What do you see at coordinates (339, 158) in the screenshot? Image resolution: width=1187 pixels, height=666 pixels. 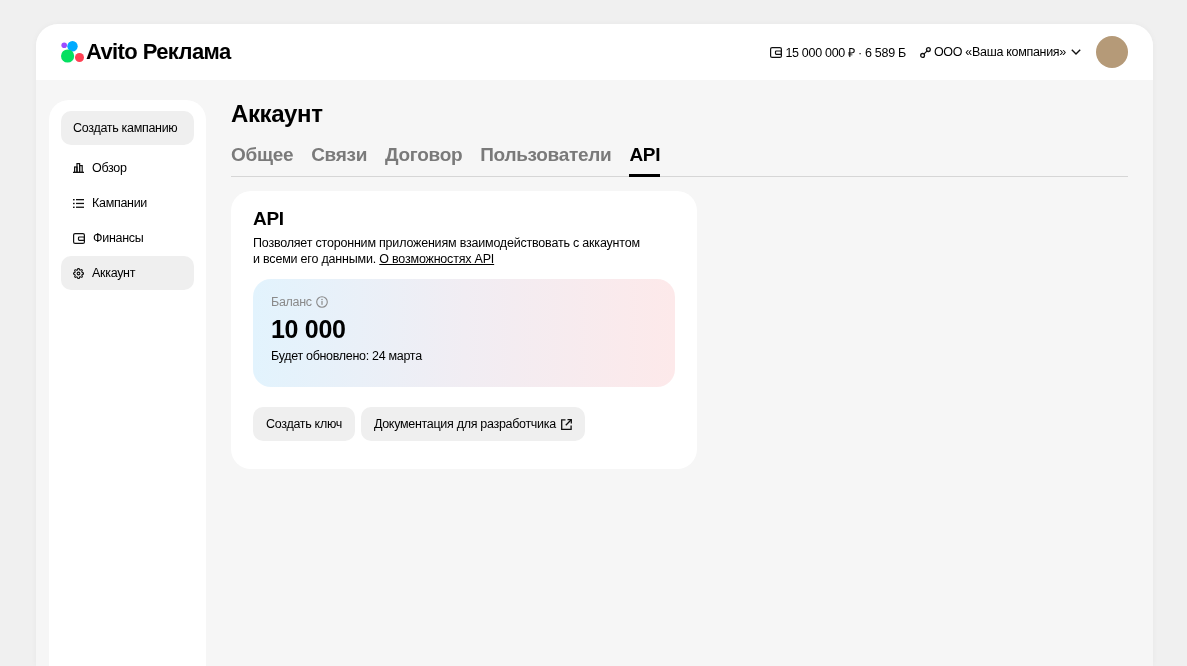 I see `tab: Связи` at bounding box center [339, 158].